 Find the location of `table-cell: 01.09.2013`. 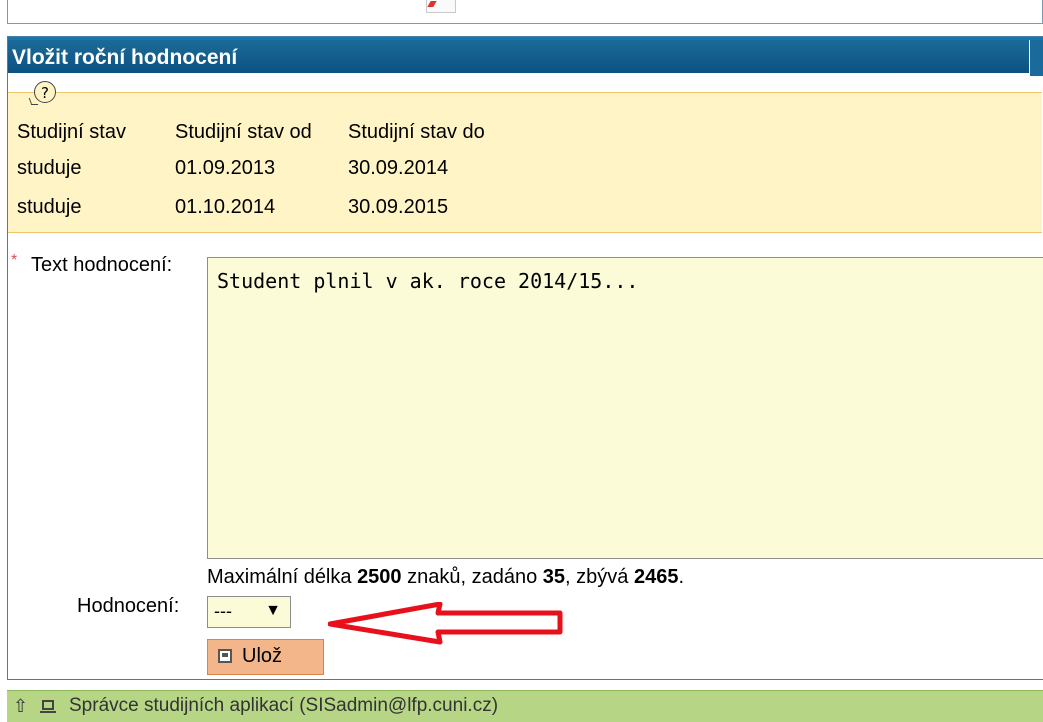

table-cell: 01.09.2013 is located at coordinates (225, 168).